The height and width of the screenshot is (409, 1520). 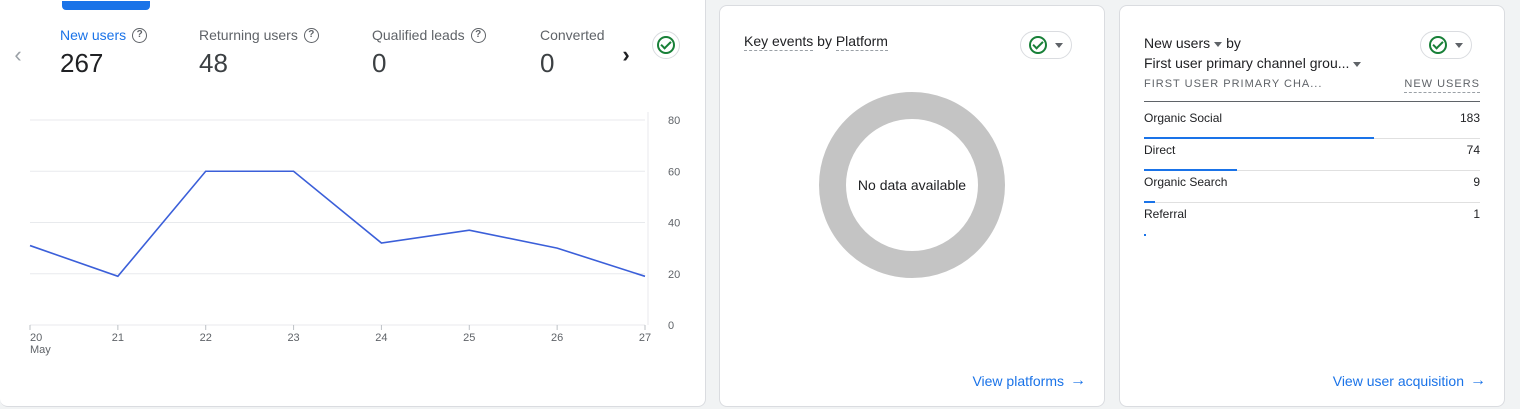 What do you see at coordinates (816, 42) in the screenshot?
I see `card-title: Key events by Platform` at bounding box center [816, 42].